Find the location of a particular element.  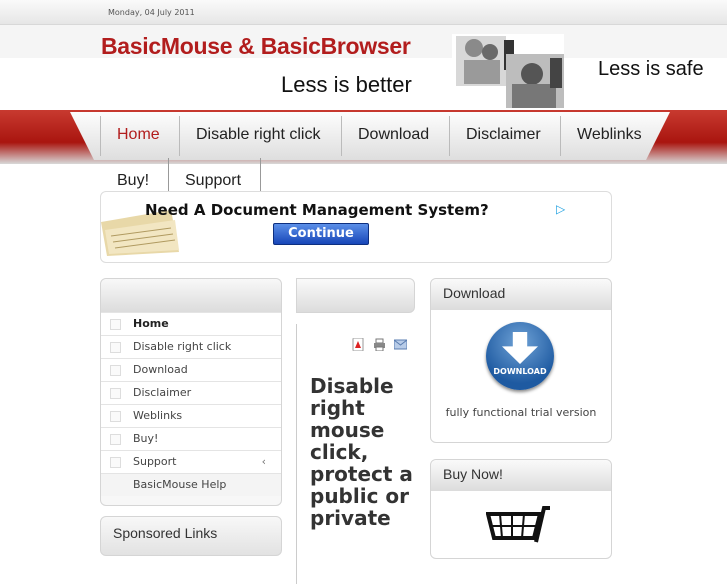

download-button: DOWNLOAD is located at coordinates (520, 356).